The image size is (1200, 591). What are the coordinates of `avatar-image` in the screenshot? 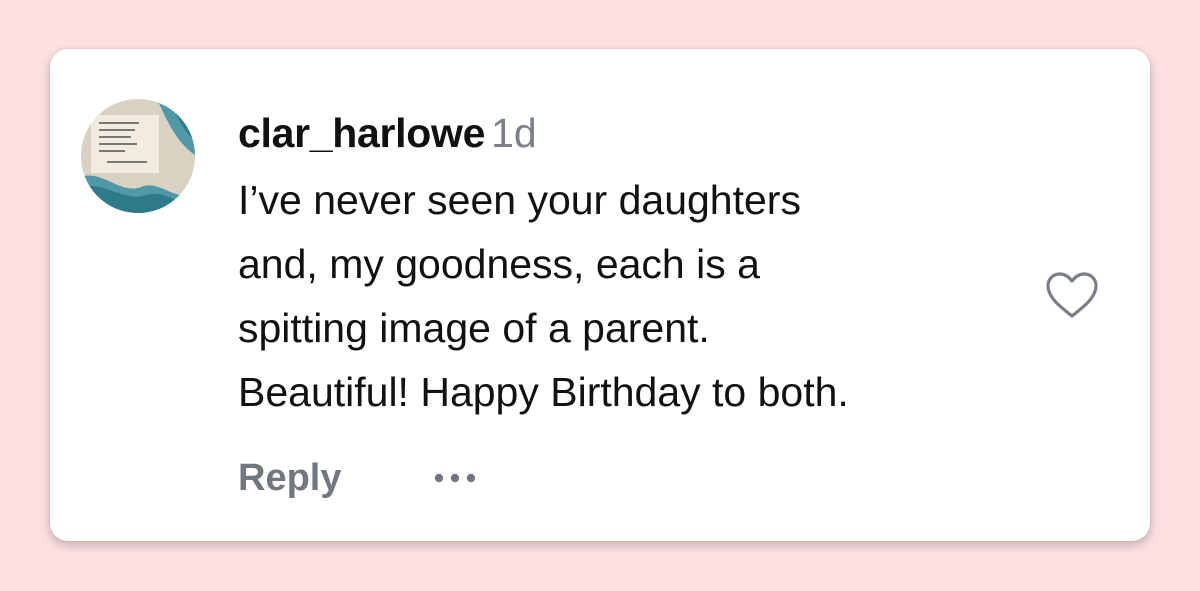 It's located at (138, 156).